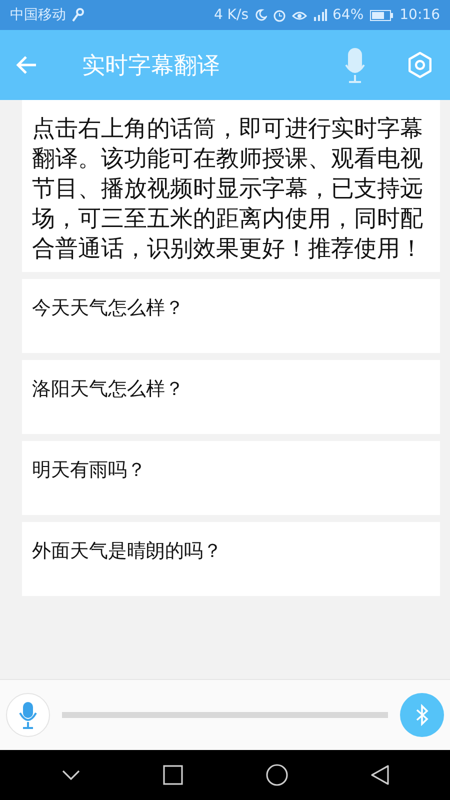 The width and height of the screenshot is (450, 800). I want to click on voice-input-button, so click(28, 715).